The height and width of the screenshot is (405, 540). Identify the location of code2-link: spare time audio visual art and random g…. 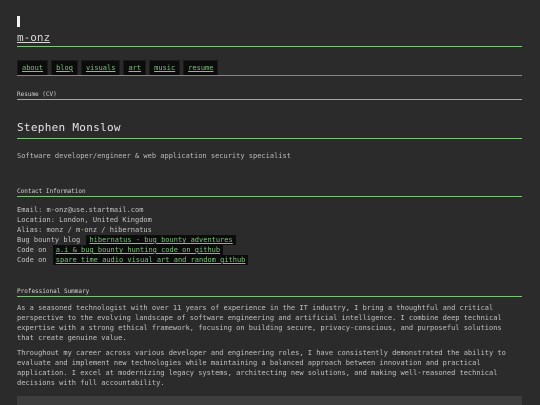
(150, 260).